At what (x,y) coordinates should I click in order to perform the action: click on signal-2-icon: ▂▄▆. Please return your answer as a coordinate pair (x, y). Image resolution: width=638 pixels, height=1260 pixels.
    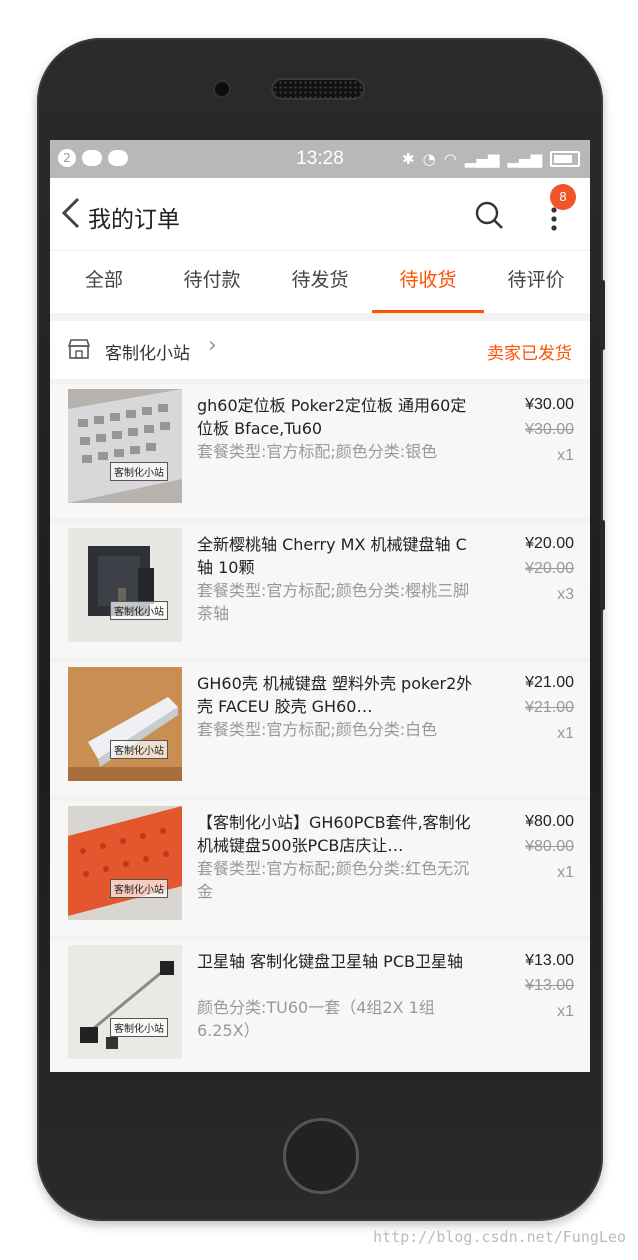
    Looking at the image, I should click on (524, 159).